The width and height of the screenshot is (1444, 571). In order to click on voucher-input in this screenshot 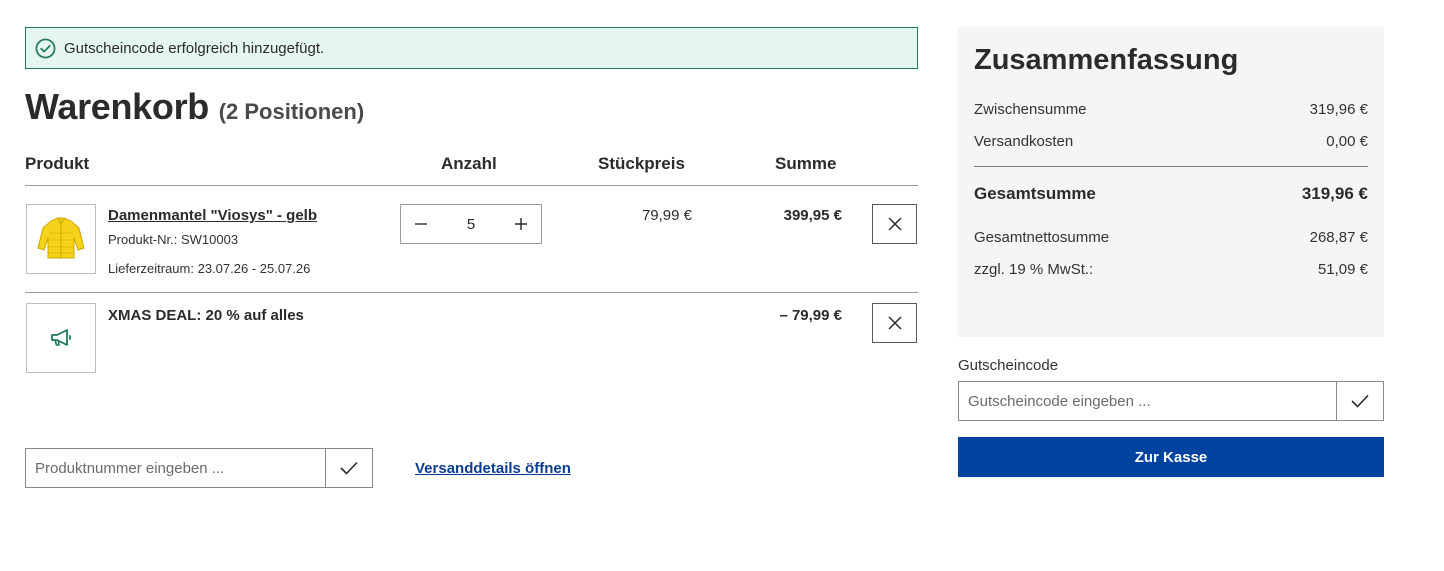, I will do `click(1148, 401)`.